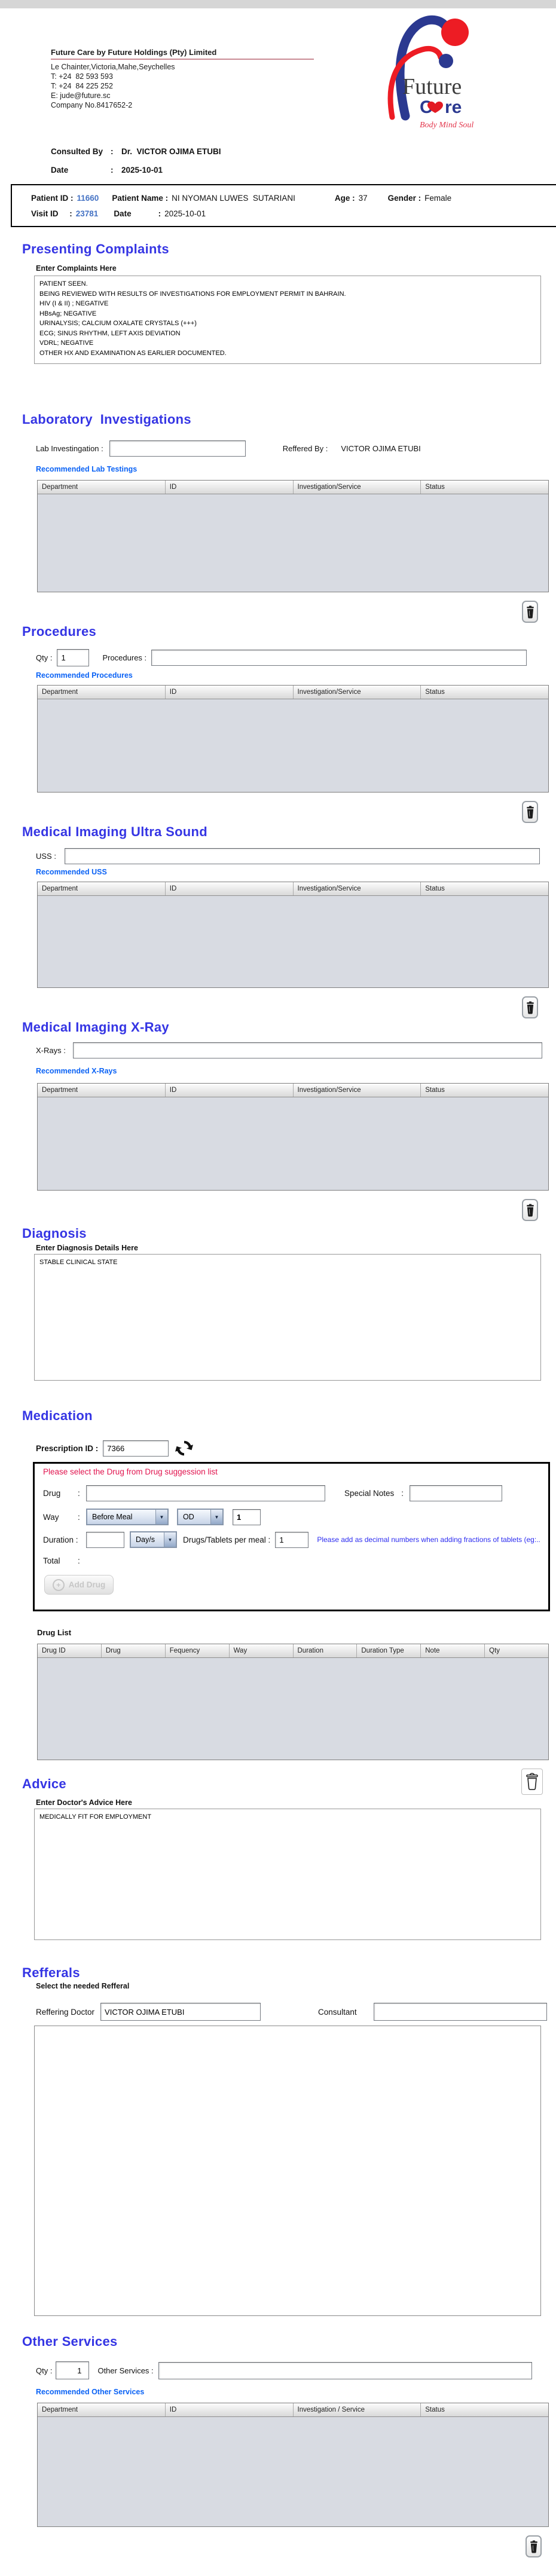  Describe the element at coordinates (141, 198) in the screenshot. I see `patient-name-label: Patient Name :` at that location.